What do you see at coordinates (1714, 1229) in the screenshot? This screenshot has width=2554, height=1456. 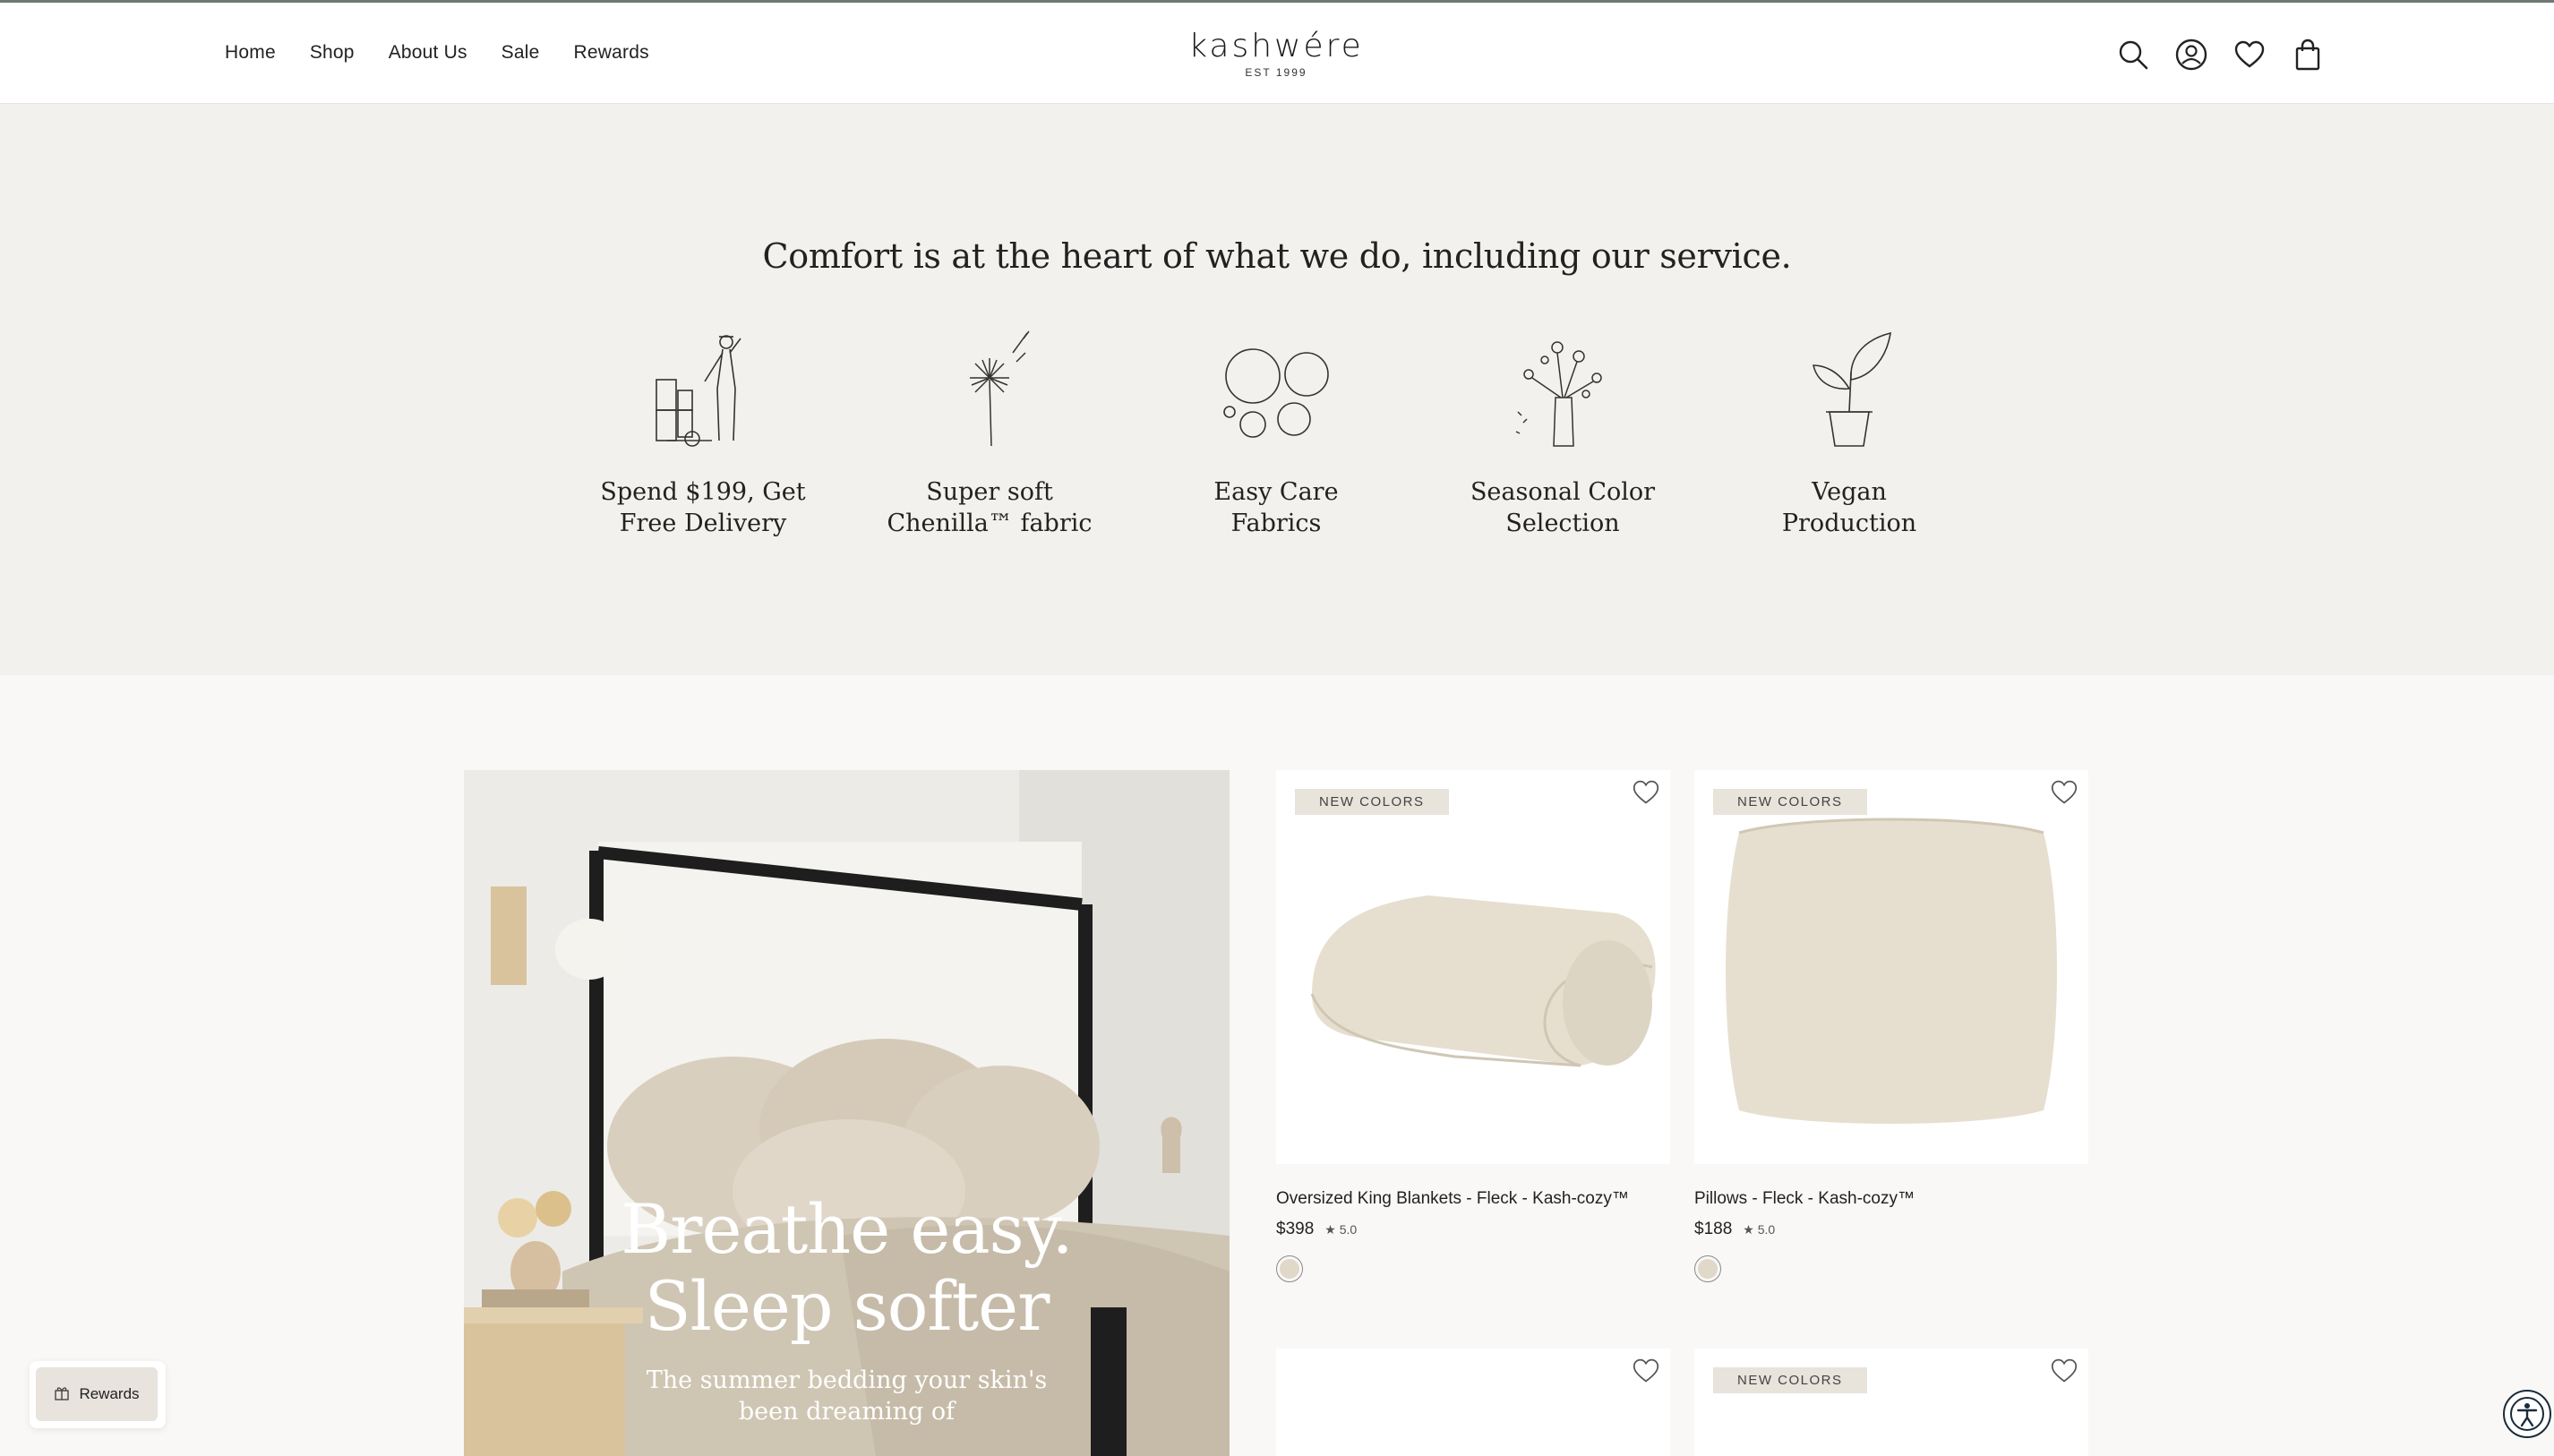 I see `product-price: $188` at bounding box center [1714, 1229].